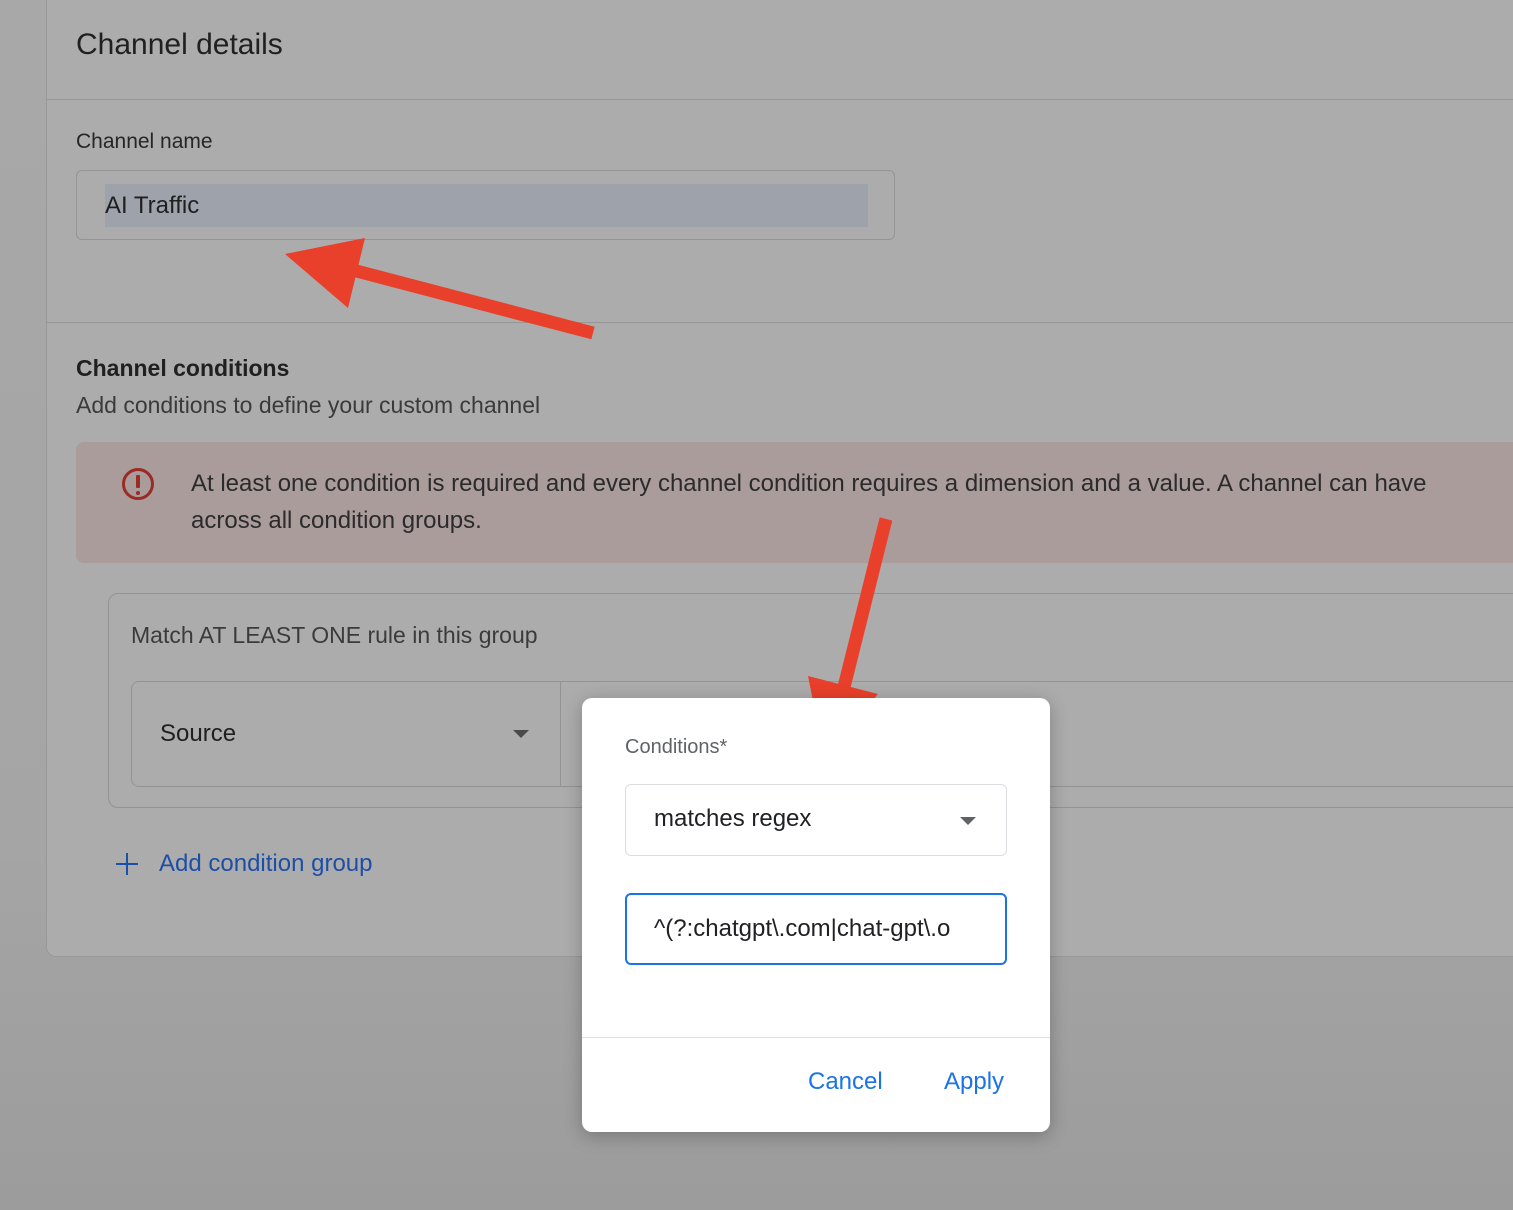 This screenshot has width=1513, height=1210. Describe the element at coordinates (780, 322) in the screenshot. I see `section-divider` at that location.